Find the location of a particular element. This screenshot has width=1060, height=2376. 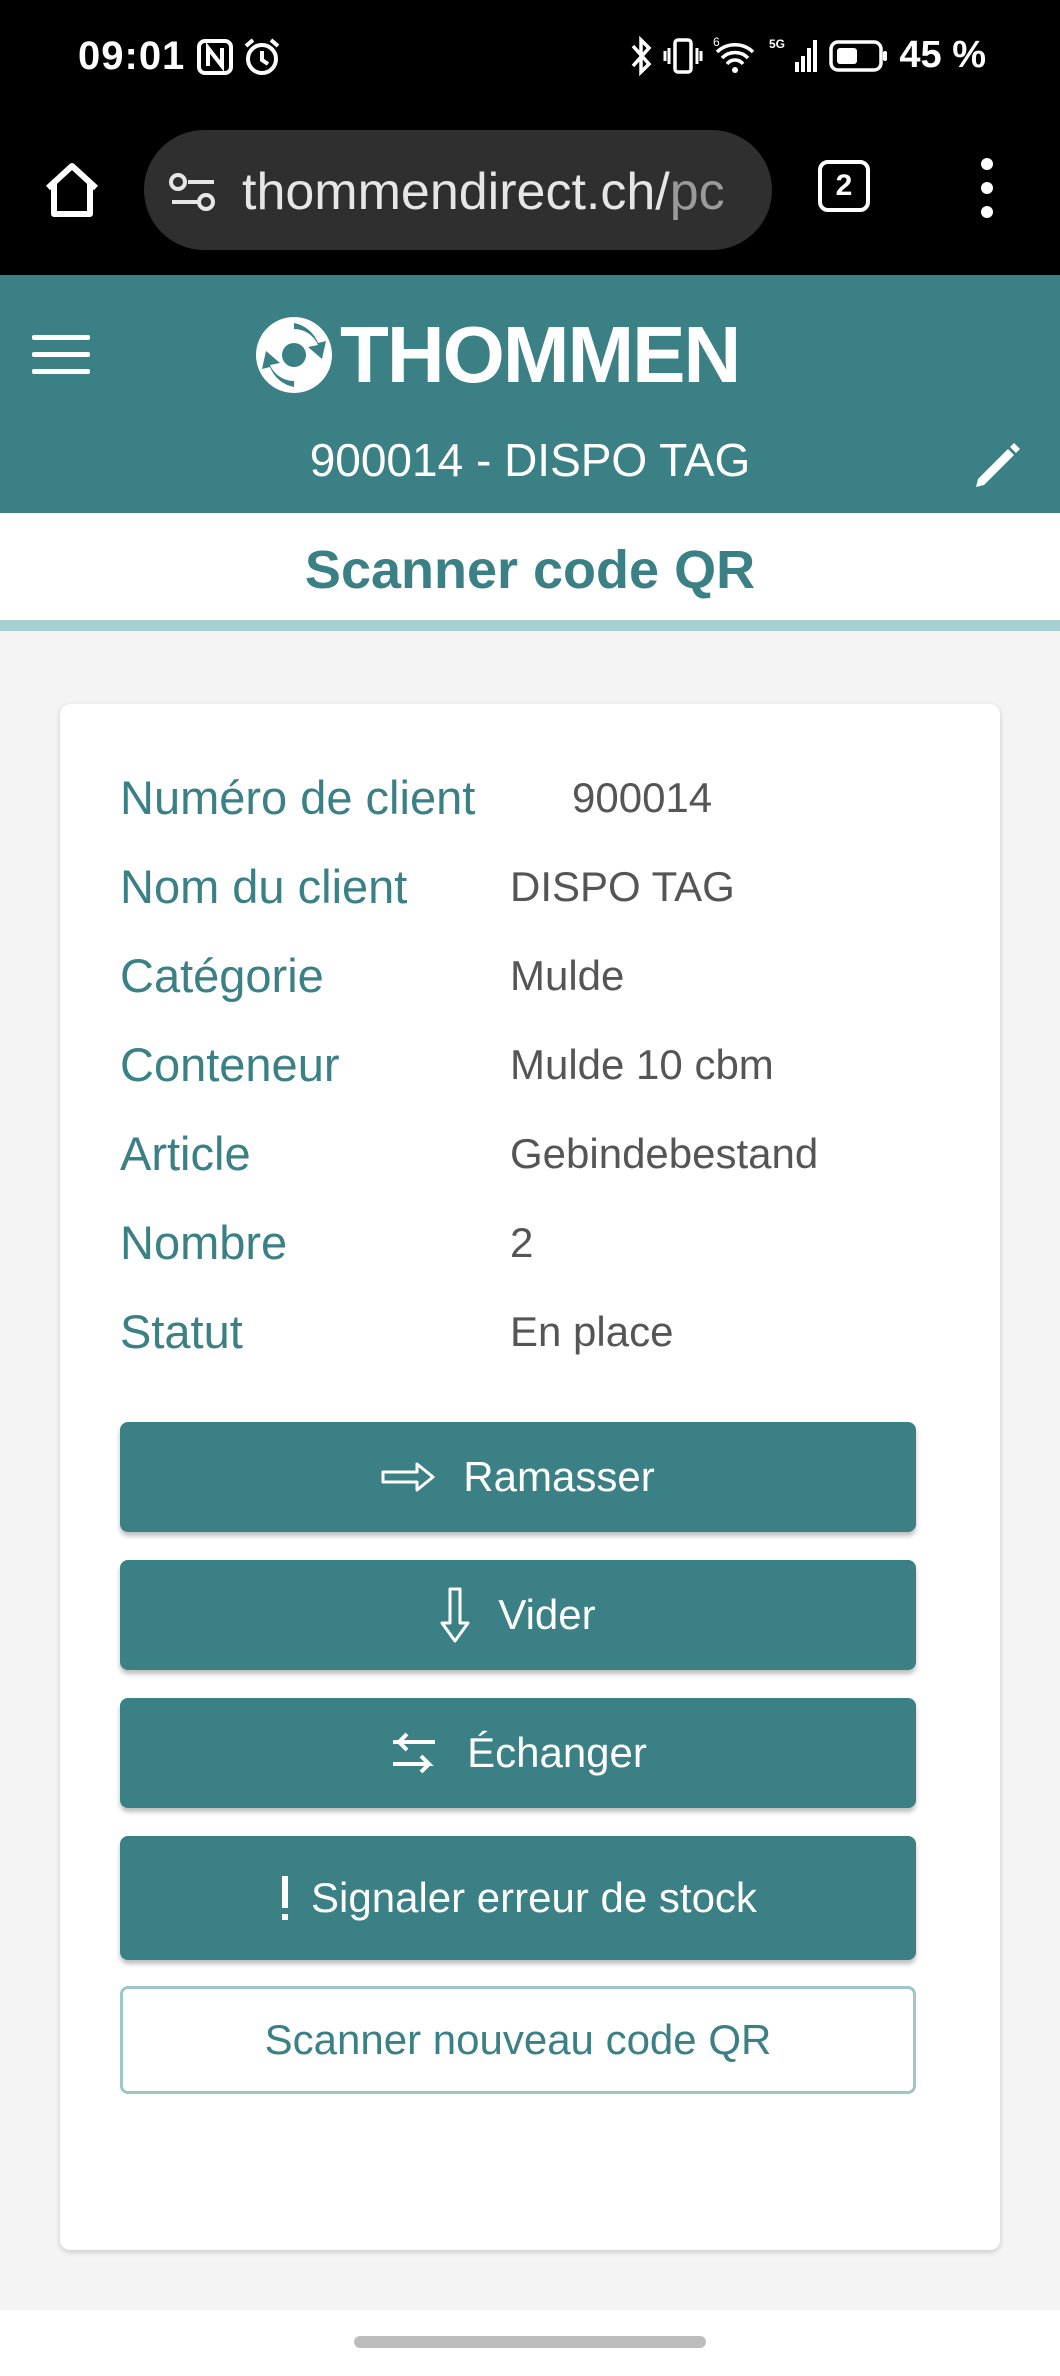

status-right: 6 5G 45 % is located at coordinates (807, 55).